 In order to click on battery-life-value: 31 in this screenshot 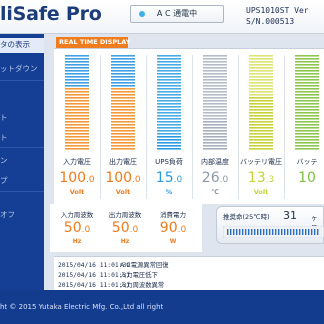, I will do `click(290, 215)`.